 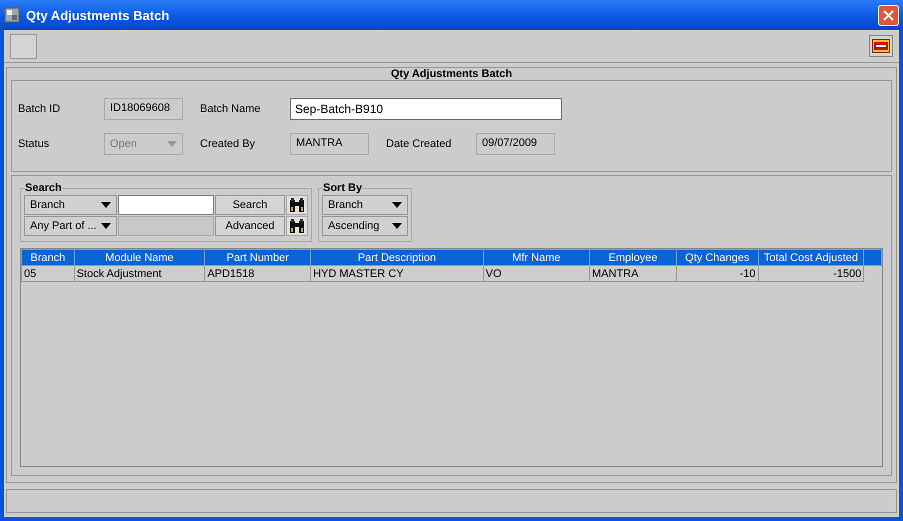 I want to click on text-field: Sep-Batch-B910, so click(x=426, y=109).